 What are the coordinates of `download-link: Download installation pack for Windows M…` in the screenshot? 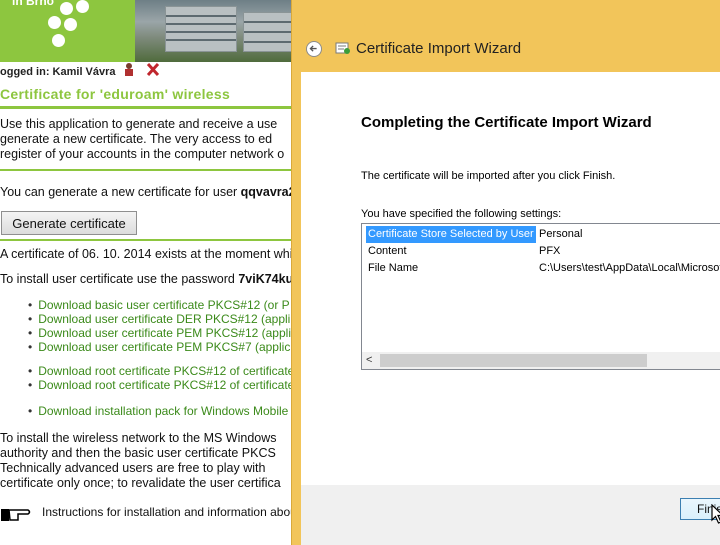 It's located at (158, 411).